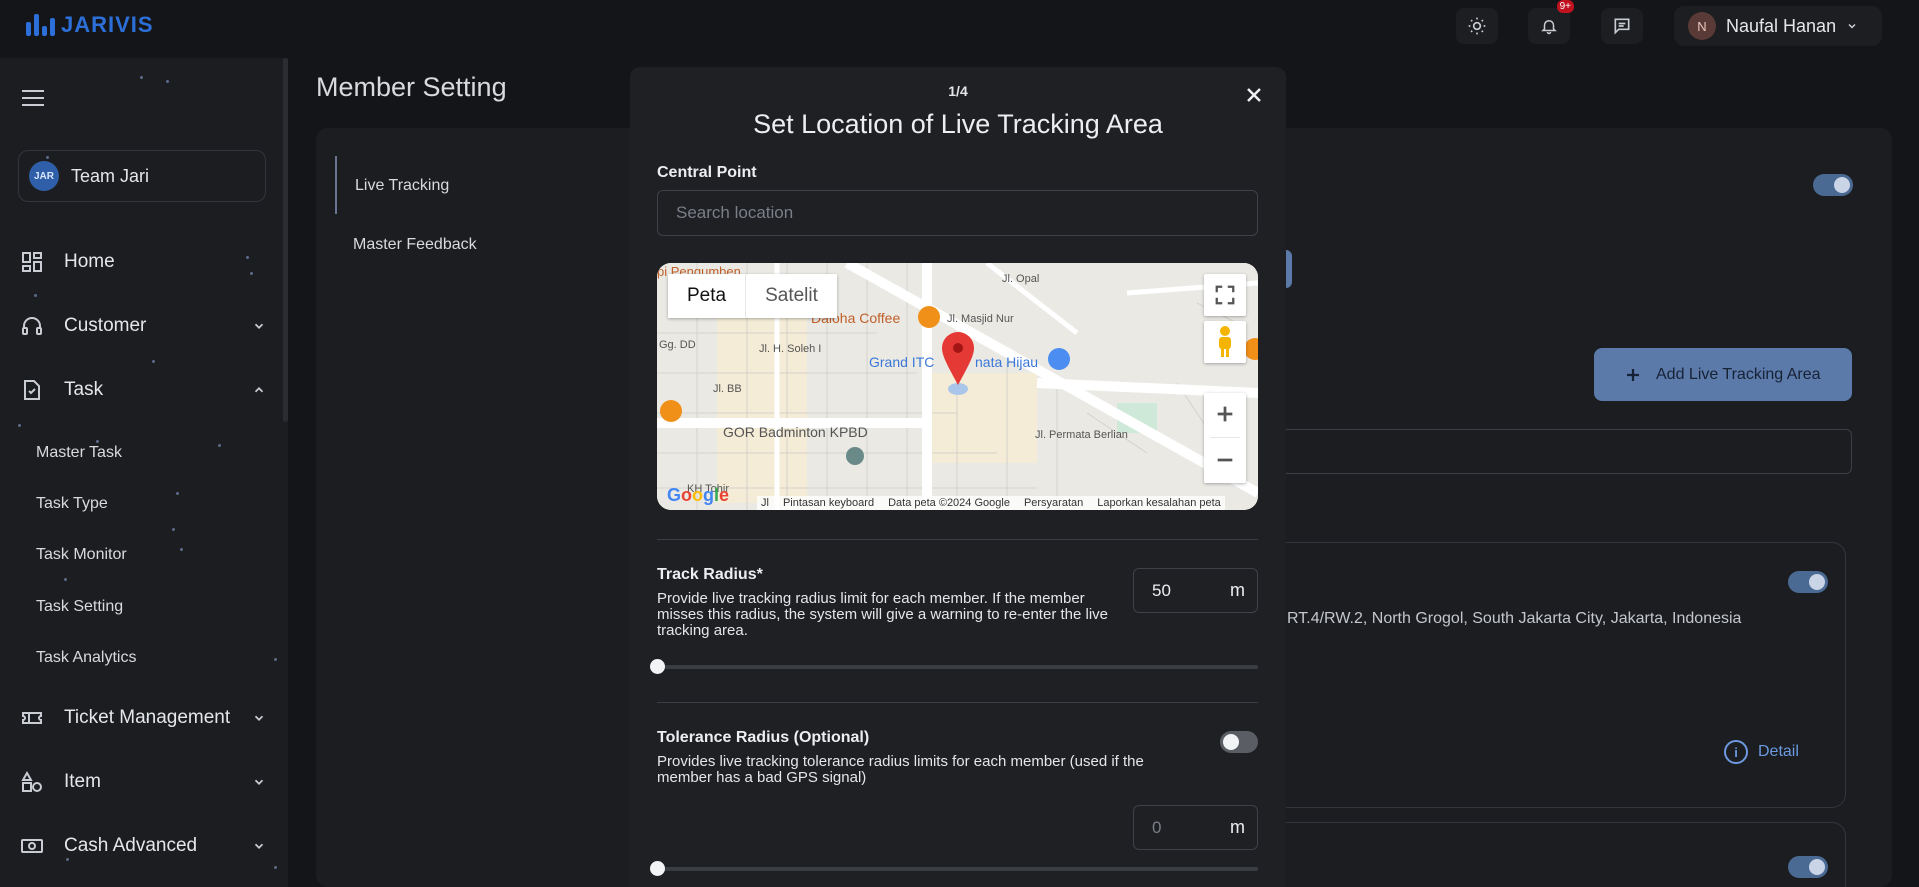 The width and height of the screenshot is (1919, 887). I want to click on bell-icon, so click(1549, 27).